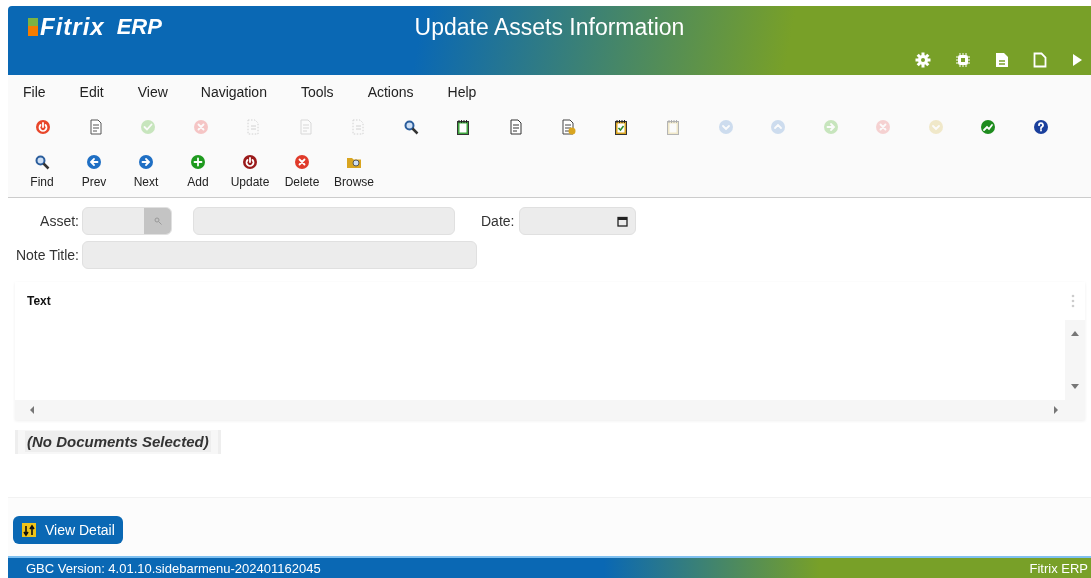 This screenshot has height=578, width=1091. Describe the element at coordinates (1075, 386) in the screenshot. I see `scroll-down-icon` at that location.